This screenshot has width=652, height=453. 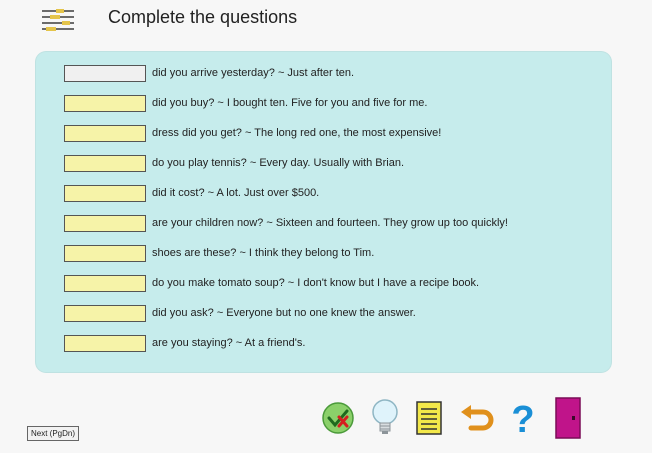 I want to click on page-title: Complete the questions, so click(x=203, y=17).